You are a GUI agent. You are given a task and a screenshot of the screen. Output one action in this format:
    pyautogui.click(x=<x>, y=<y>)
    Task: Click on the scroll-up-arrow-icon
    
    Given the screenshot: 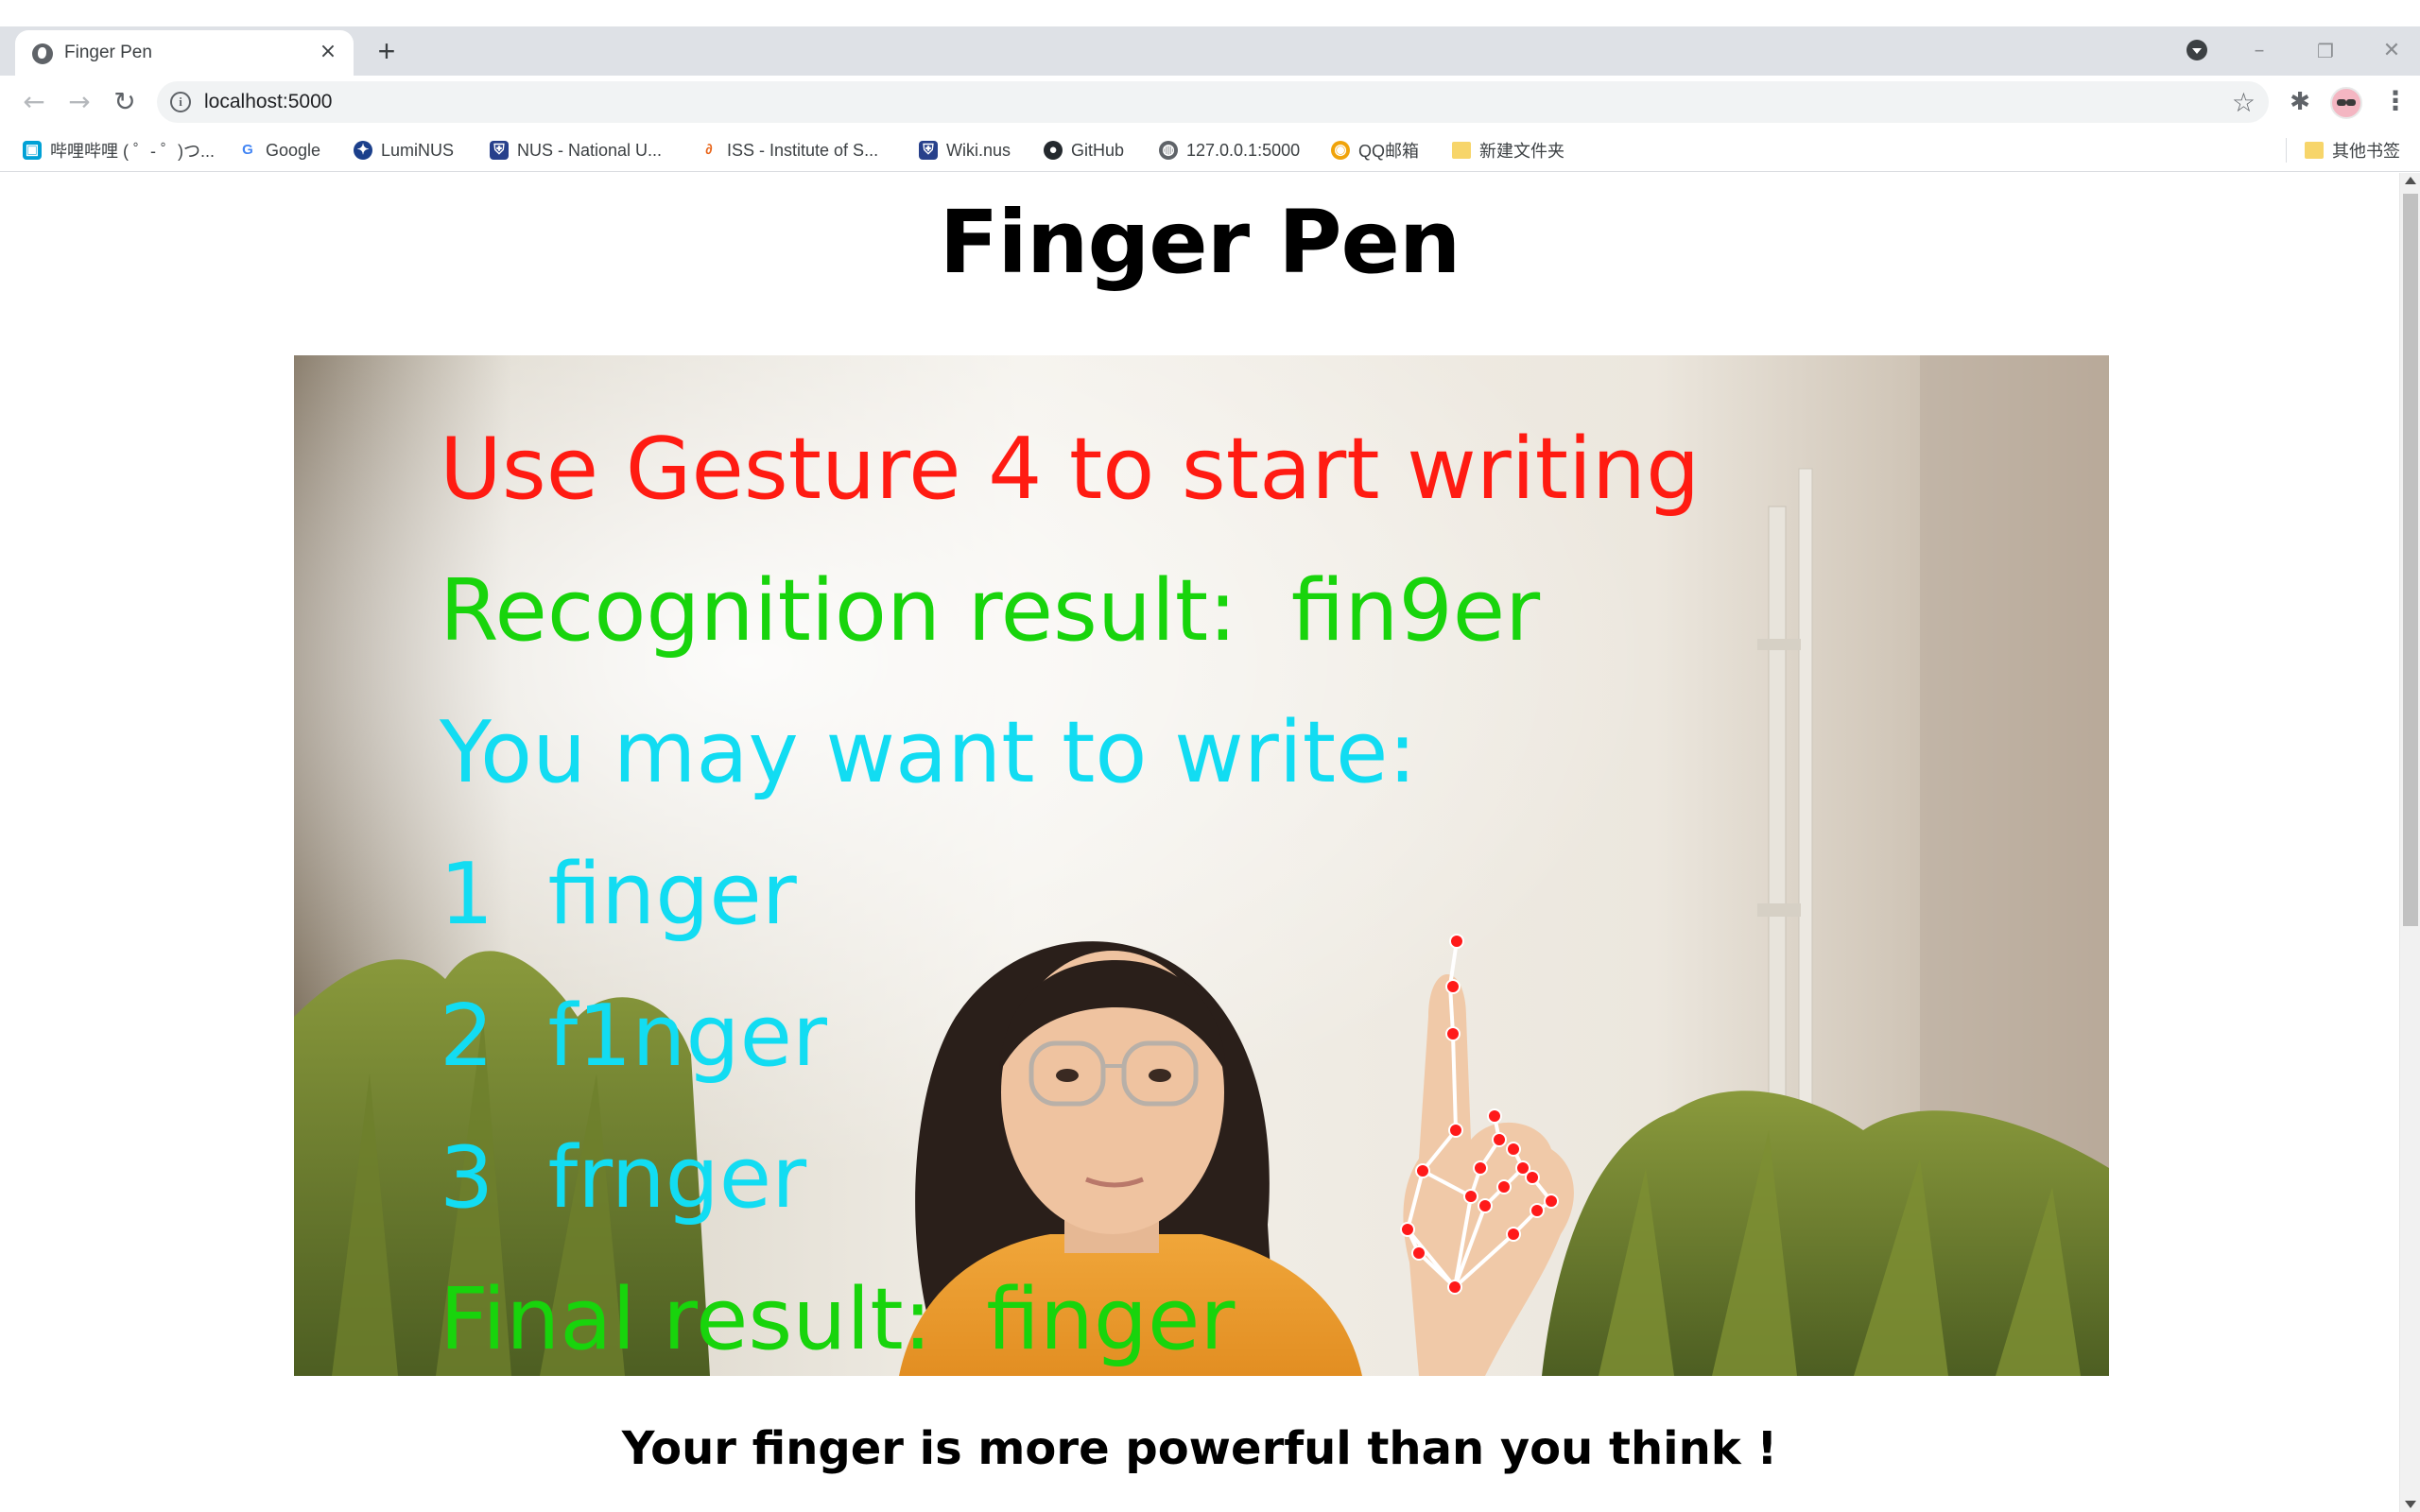 What is the action you would take?
    pyautogui.click(x=2410, y=180)
    